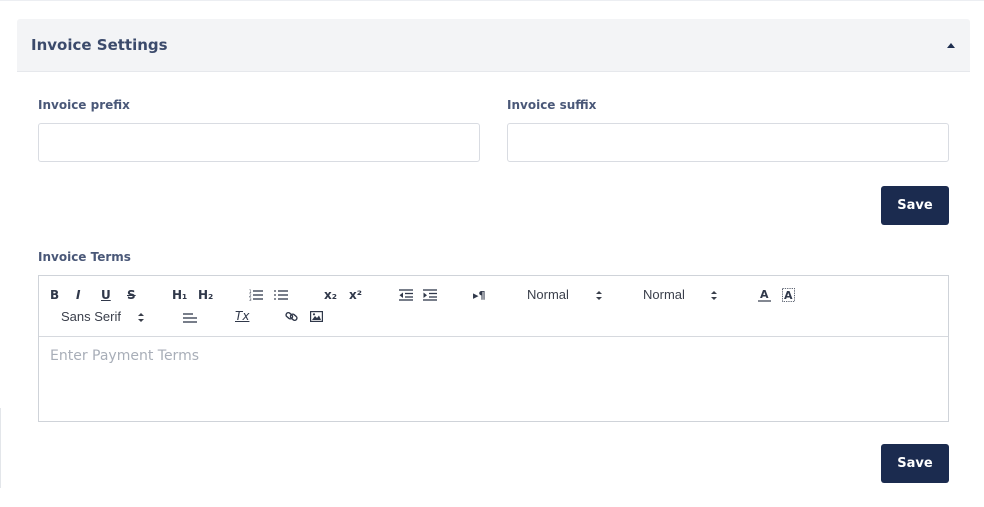  What do you see at coordinates (91, 316) in the screenshot?
I see `font-picker: Sans Serif` at bounding box center [91, 316].